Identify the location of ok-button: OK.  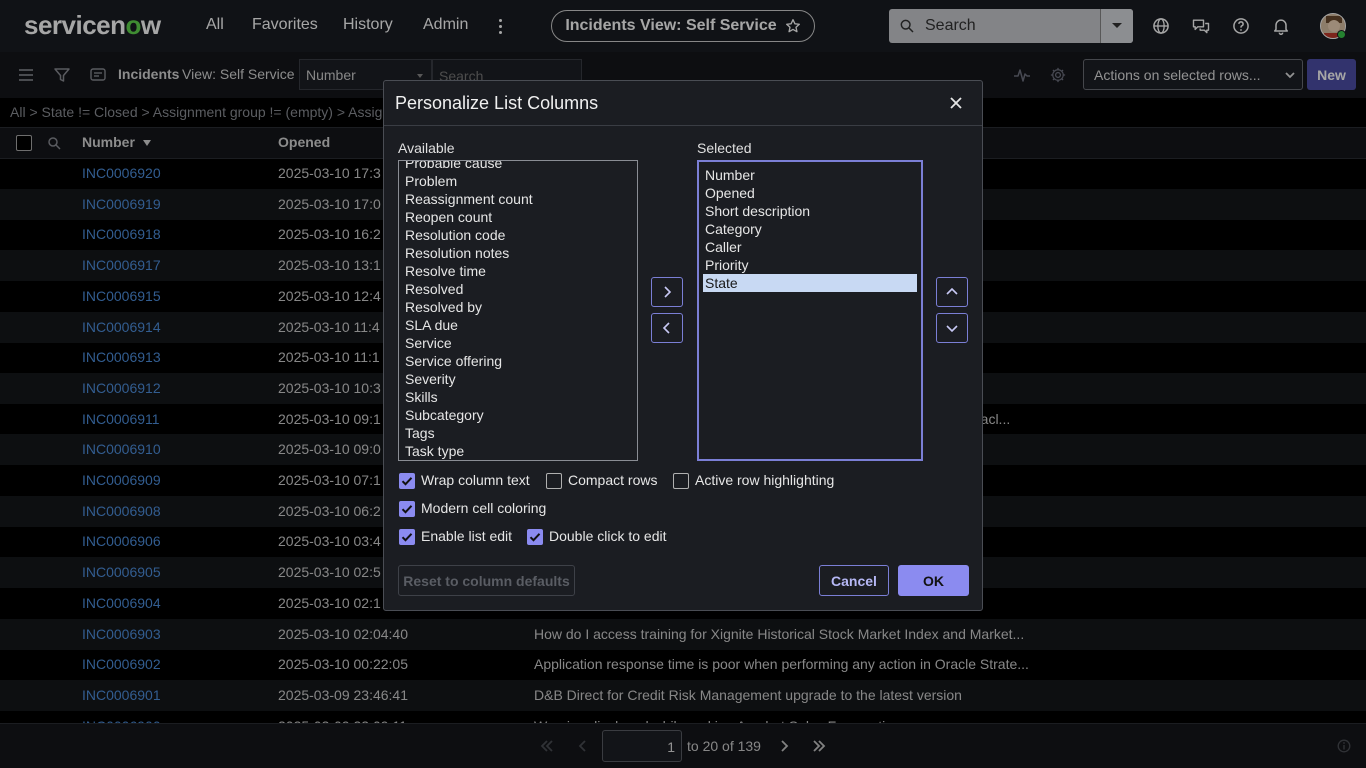
(933, 580).